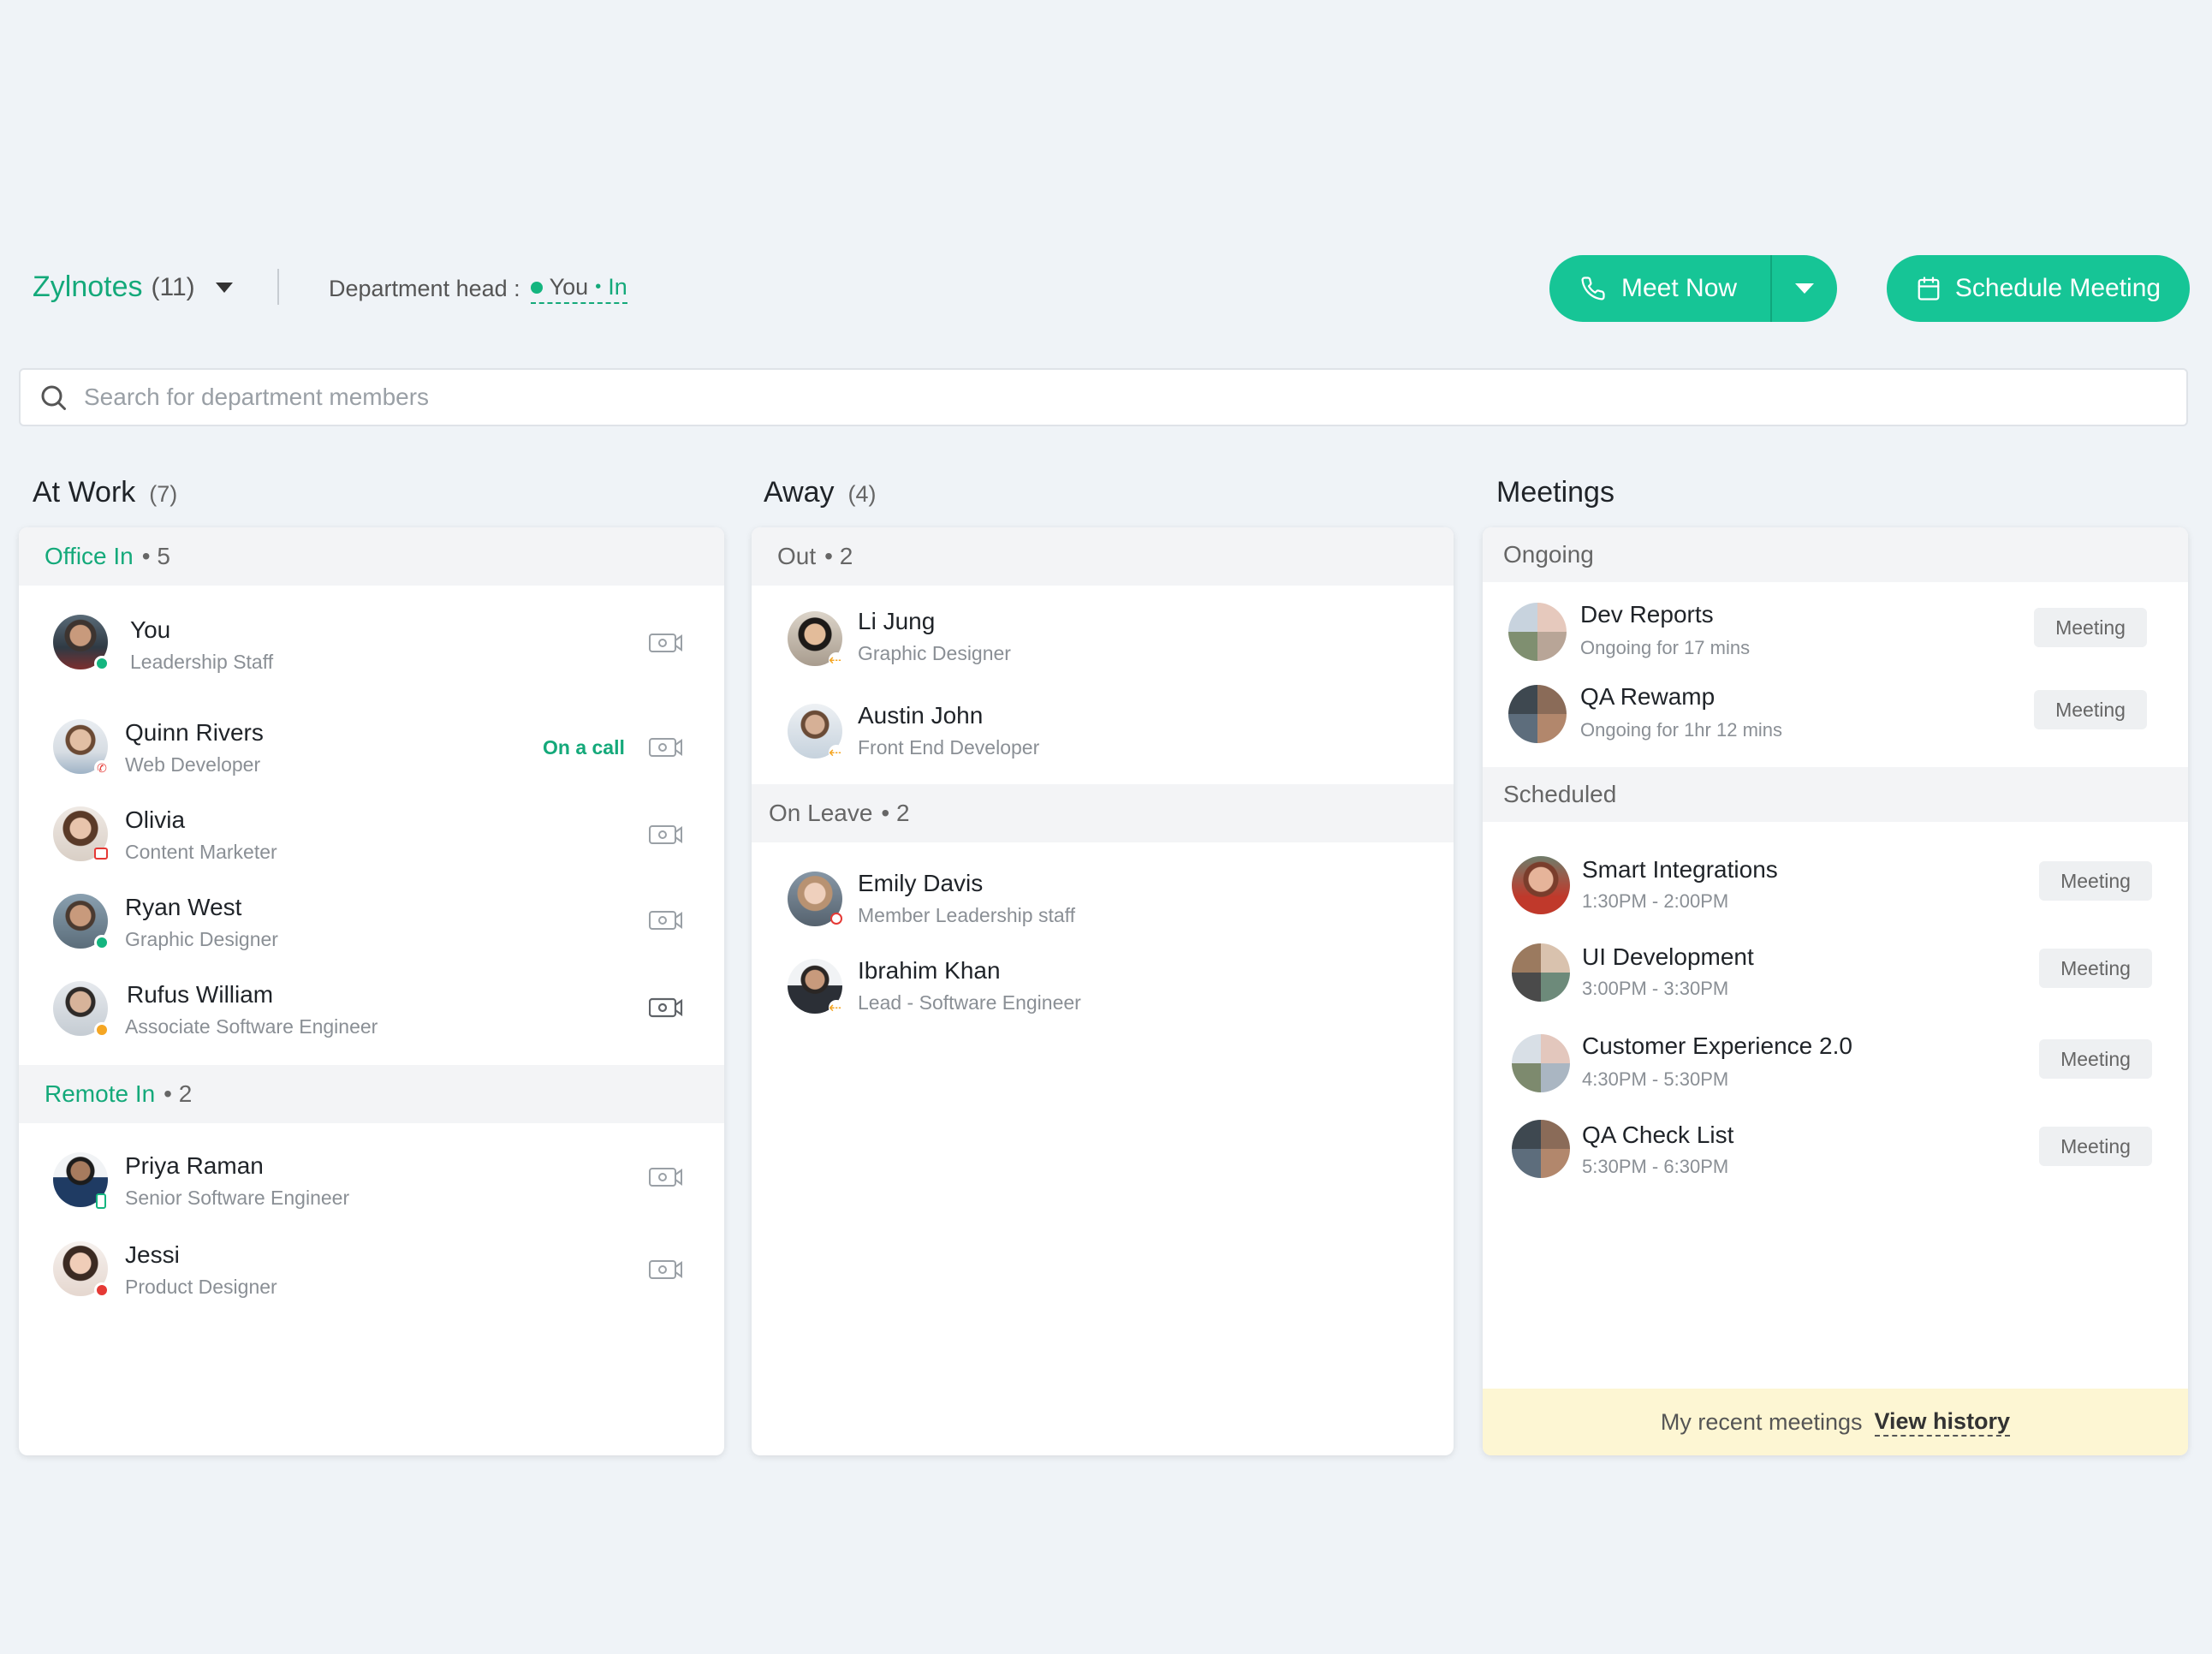 Image resolution: width=2212 pixels, height=1654 pixels. What do you see at coordinates (1656, 1079) in the screenshot?
I see `meeting-time: 4:30PM - 5:30PM` at bounding box center [1656, 1079].